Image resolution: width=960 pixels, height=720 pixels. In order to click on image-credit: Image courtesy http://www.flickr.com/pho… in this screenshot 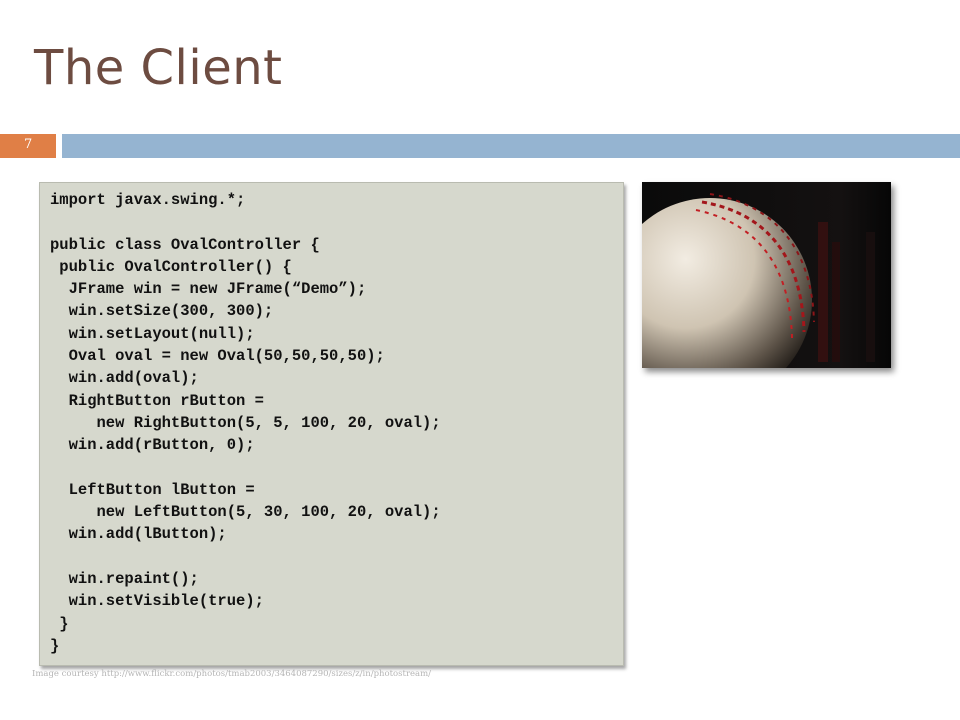, I will do `click(232, 674)`.